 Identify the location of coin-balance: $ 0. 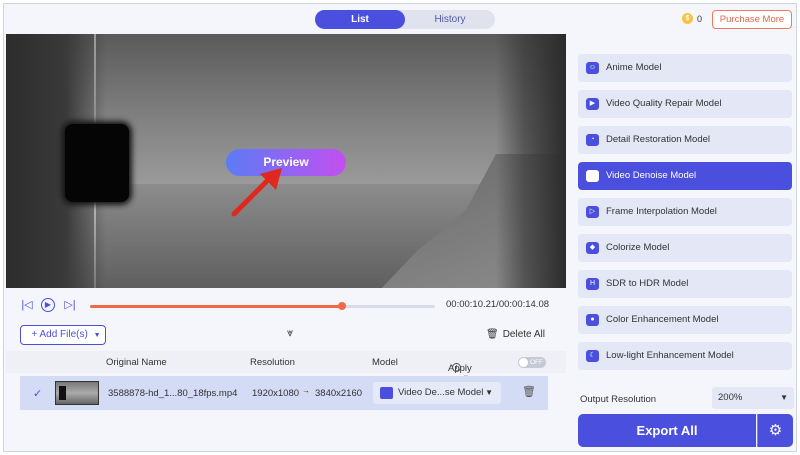
(692, 18).